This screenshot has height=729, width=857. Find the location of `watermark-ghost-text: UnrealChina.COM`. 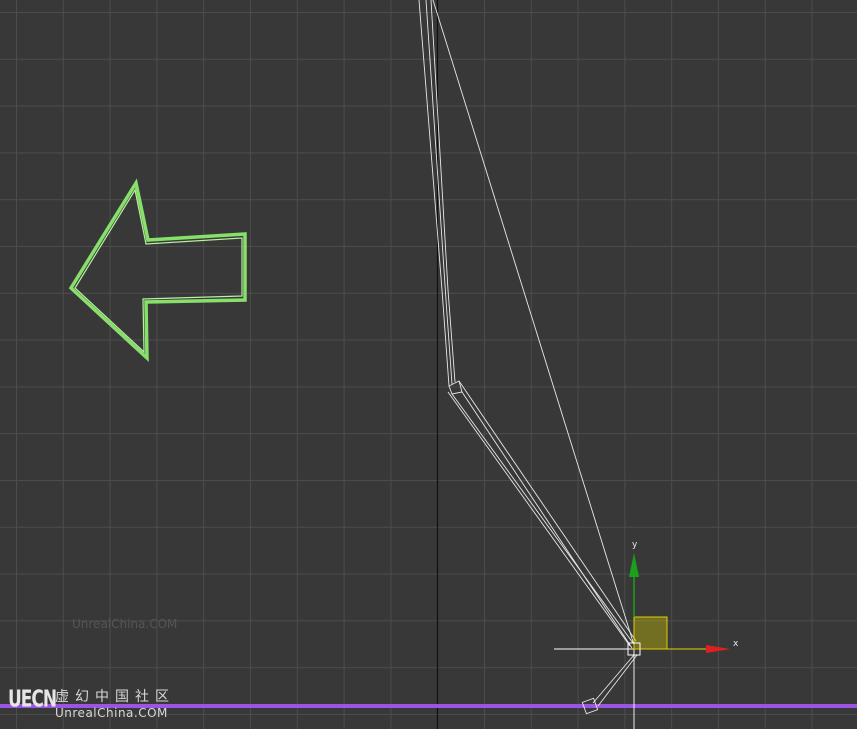

watermark-ghost-text: UnrealChina.COM is located at coordinates (125, 624).